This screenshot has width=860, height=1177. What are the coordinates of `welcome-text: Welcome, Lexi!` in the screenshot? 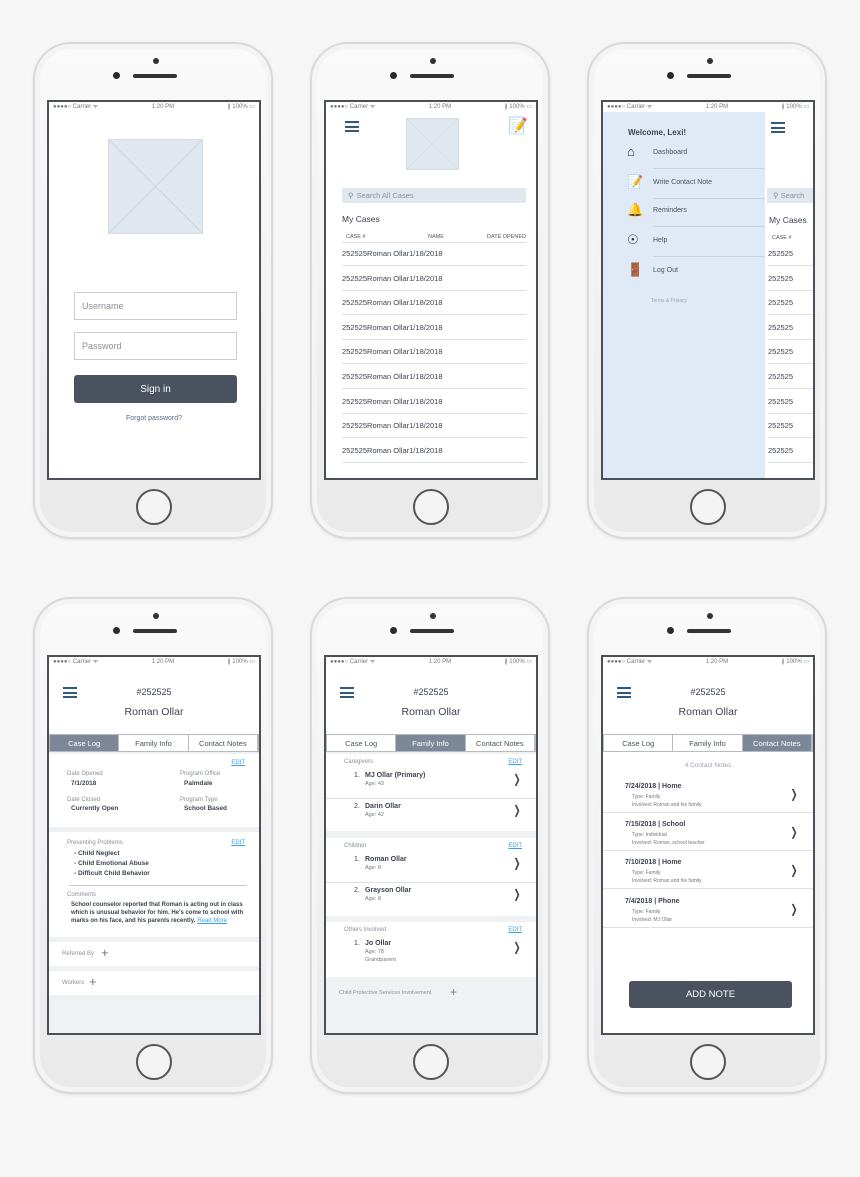 It's located at (657, 132).